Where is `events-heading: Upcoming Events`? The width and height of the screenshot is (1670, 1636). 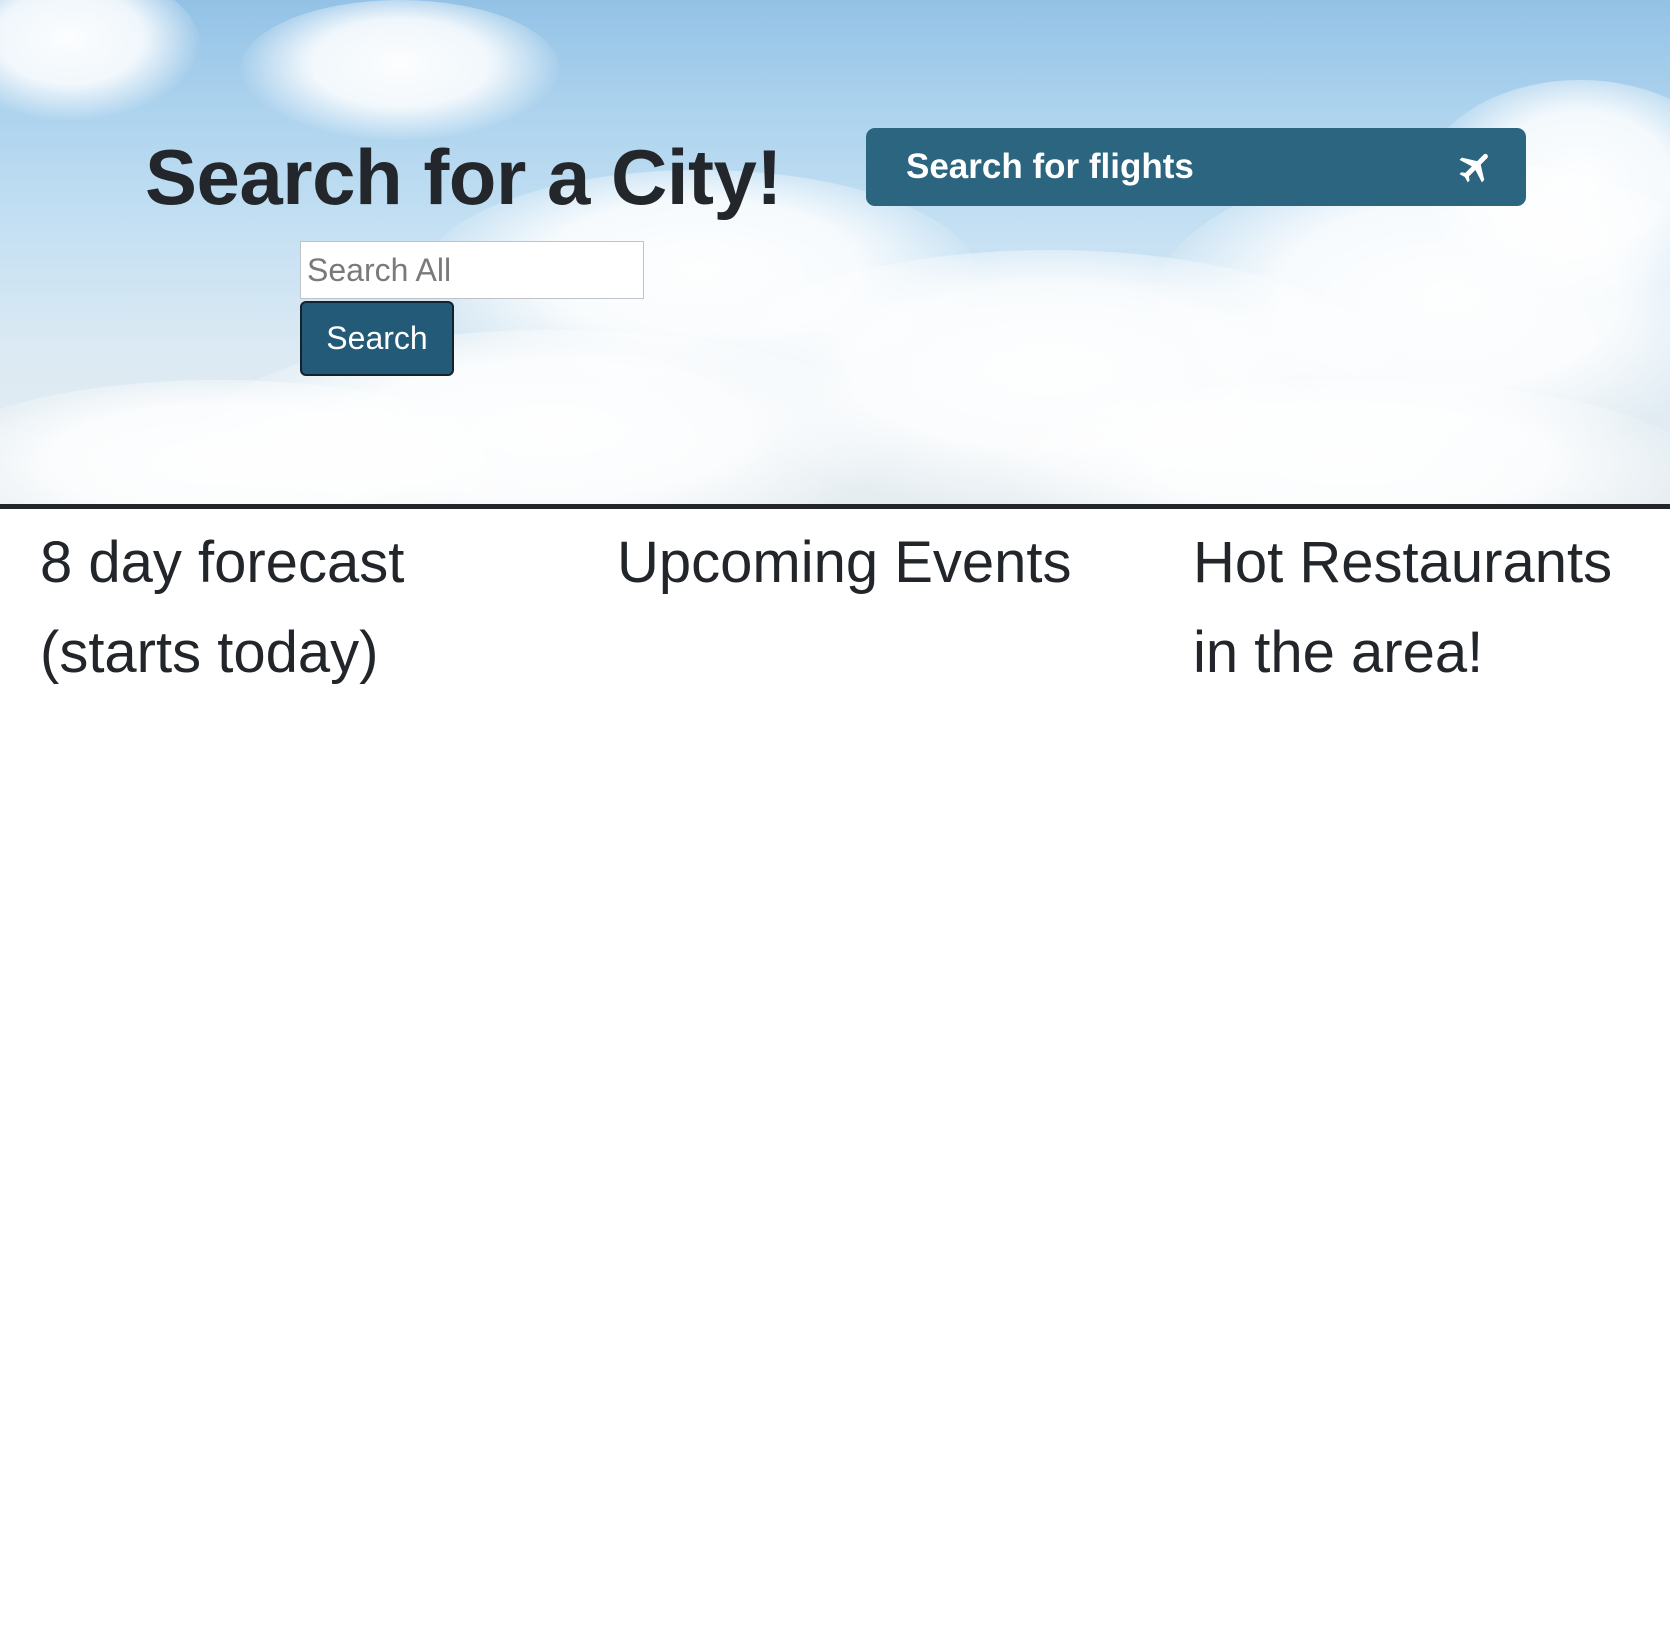 events-heading: Upcoming Events is located at coordinates (844, 562).